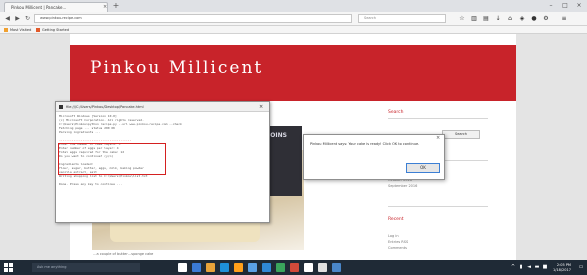 This screenshot has height=275, width=587. What do you see at coordinates (322, 267) in the screenshot?
I see `cmd-icon` at bounding box center [322, 267].